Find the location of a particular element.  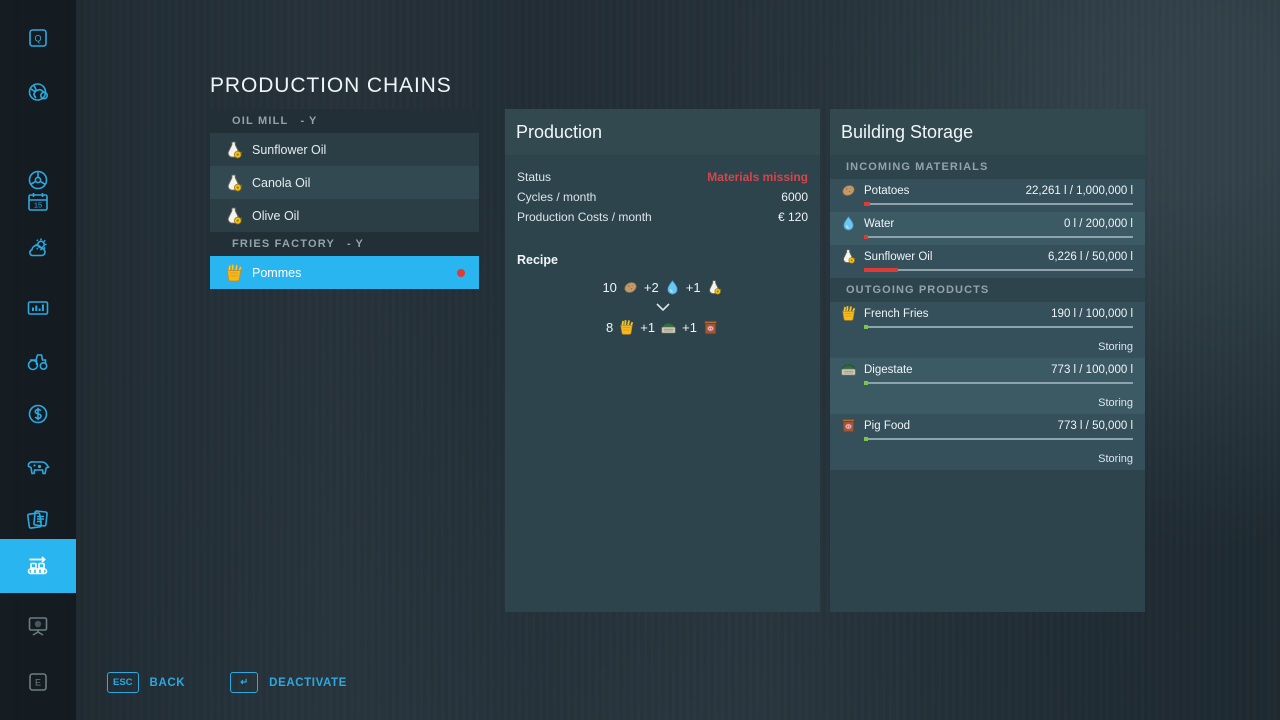

storage-item-amount: 6,226 l / 50,000 l is located at coordinates (1090, 256).